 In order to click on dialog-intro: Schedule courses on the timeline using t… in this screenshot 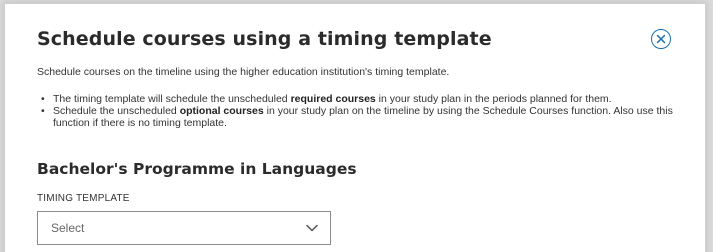, I will do `click(243, 72)`.